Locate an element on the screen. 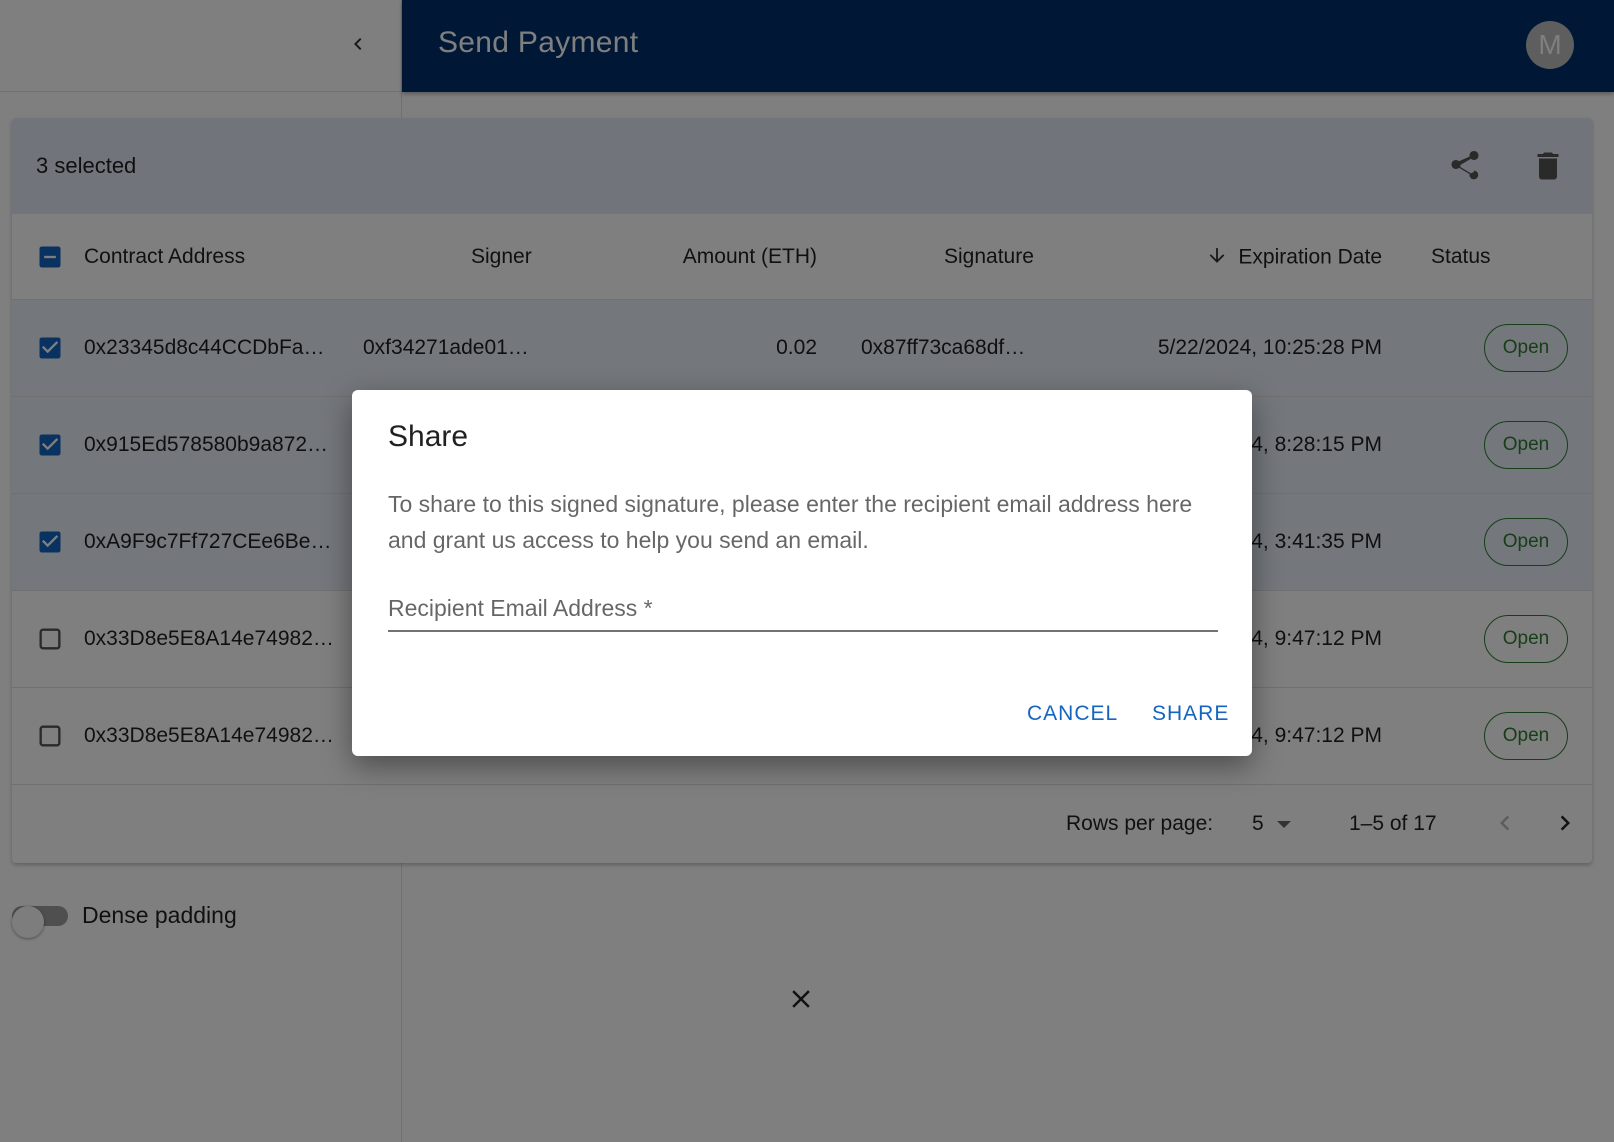  recipient-email-field is located at coordinates (803, 609).